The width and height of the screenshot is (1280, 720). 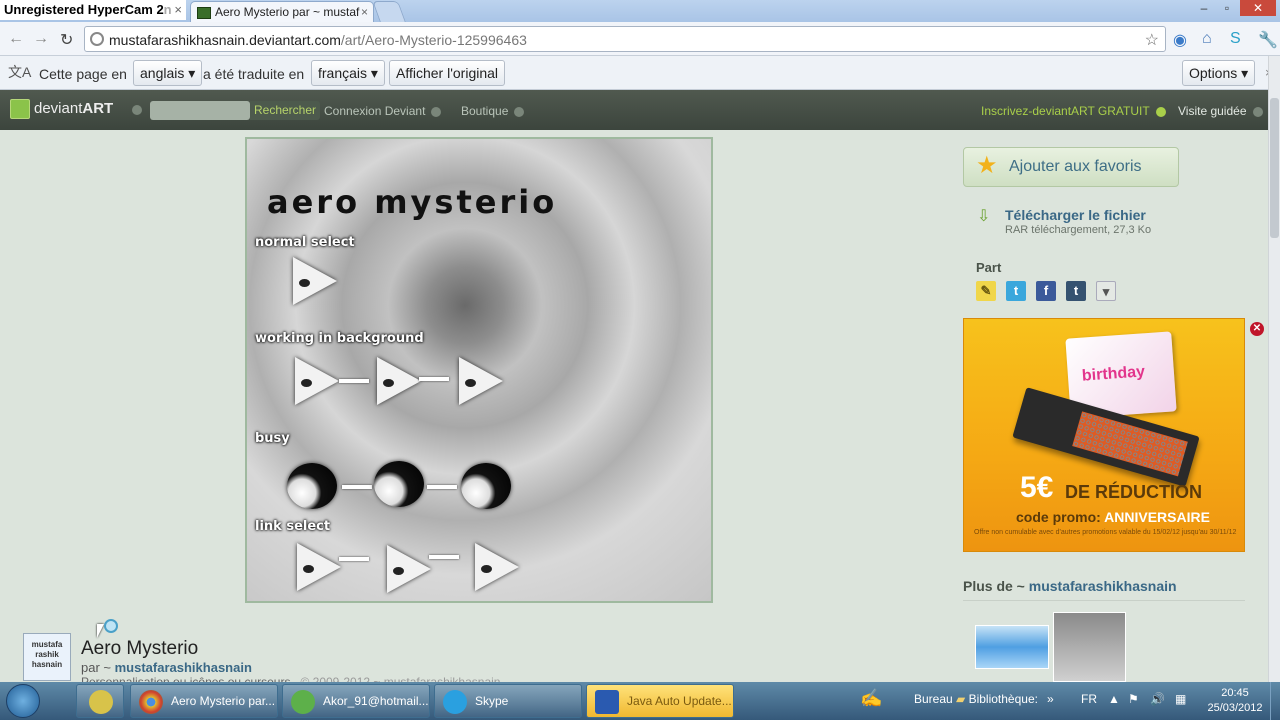 I want to click on back-icon: ←, so click(x=16, y=39).